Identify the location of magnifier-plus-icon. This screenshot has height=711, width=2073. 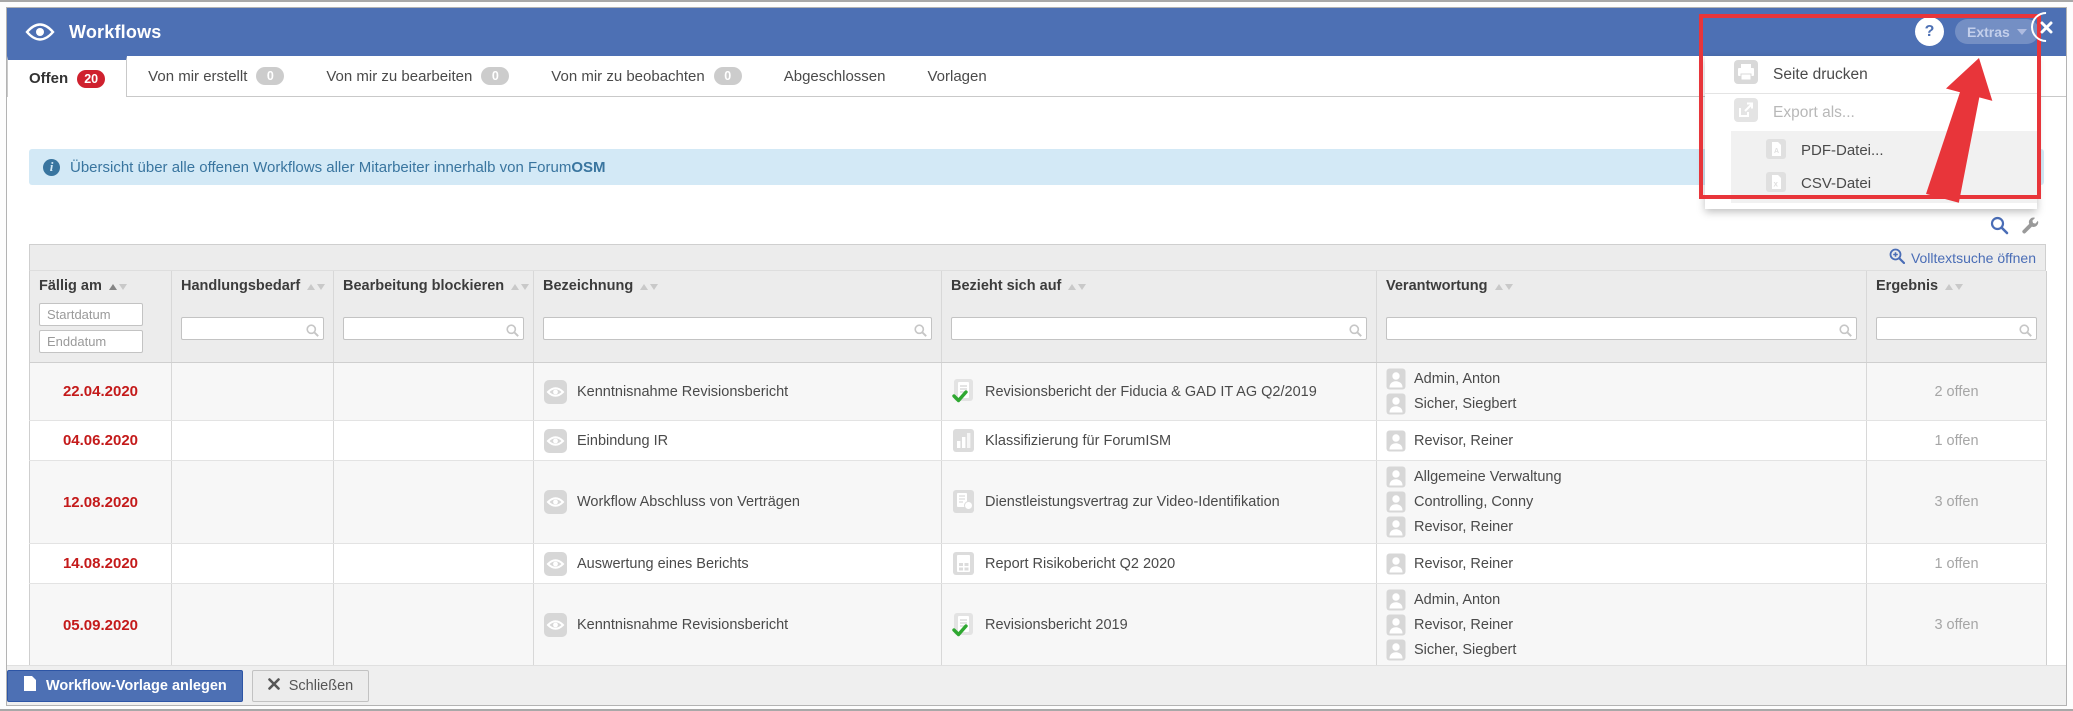
(1897, 257).